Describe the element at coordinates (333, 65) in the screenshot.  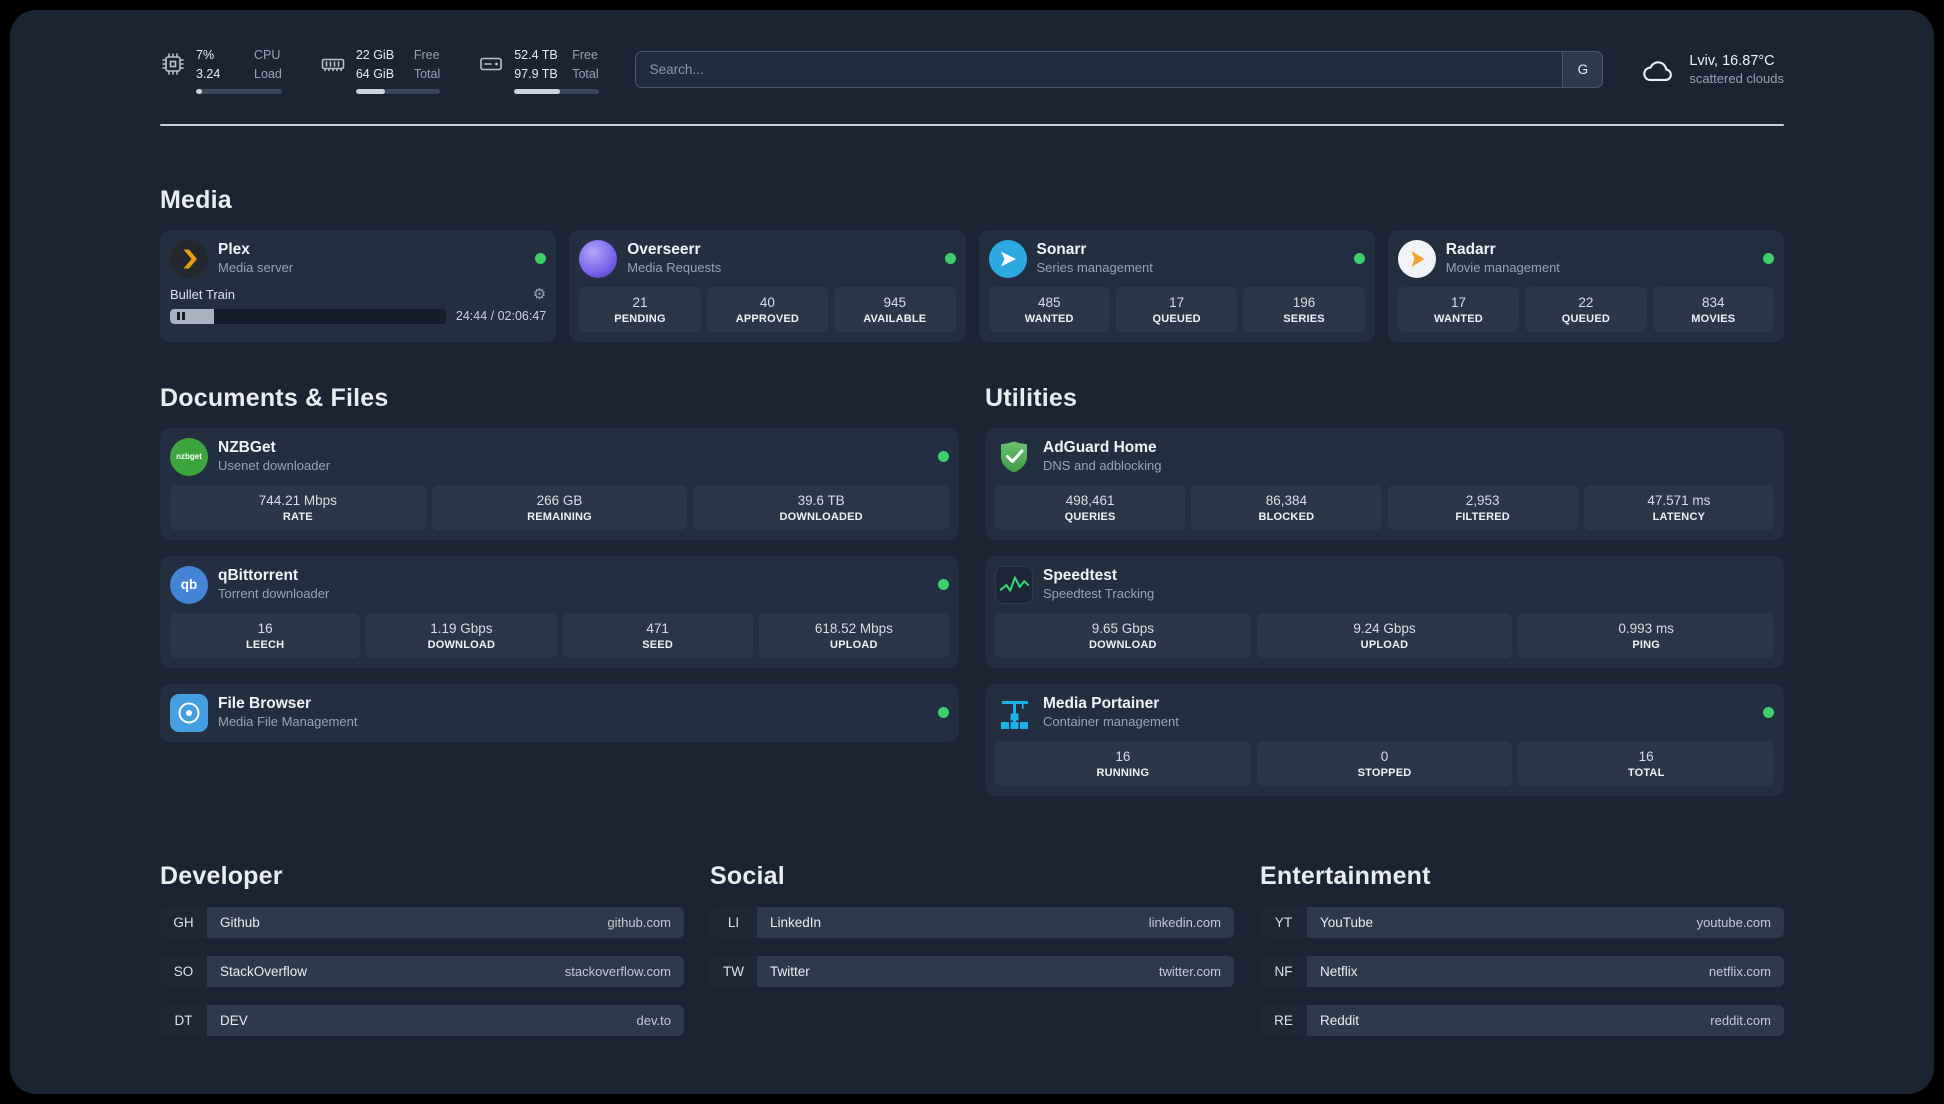
I see `memory-icon` at that location.